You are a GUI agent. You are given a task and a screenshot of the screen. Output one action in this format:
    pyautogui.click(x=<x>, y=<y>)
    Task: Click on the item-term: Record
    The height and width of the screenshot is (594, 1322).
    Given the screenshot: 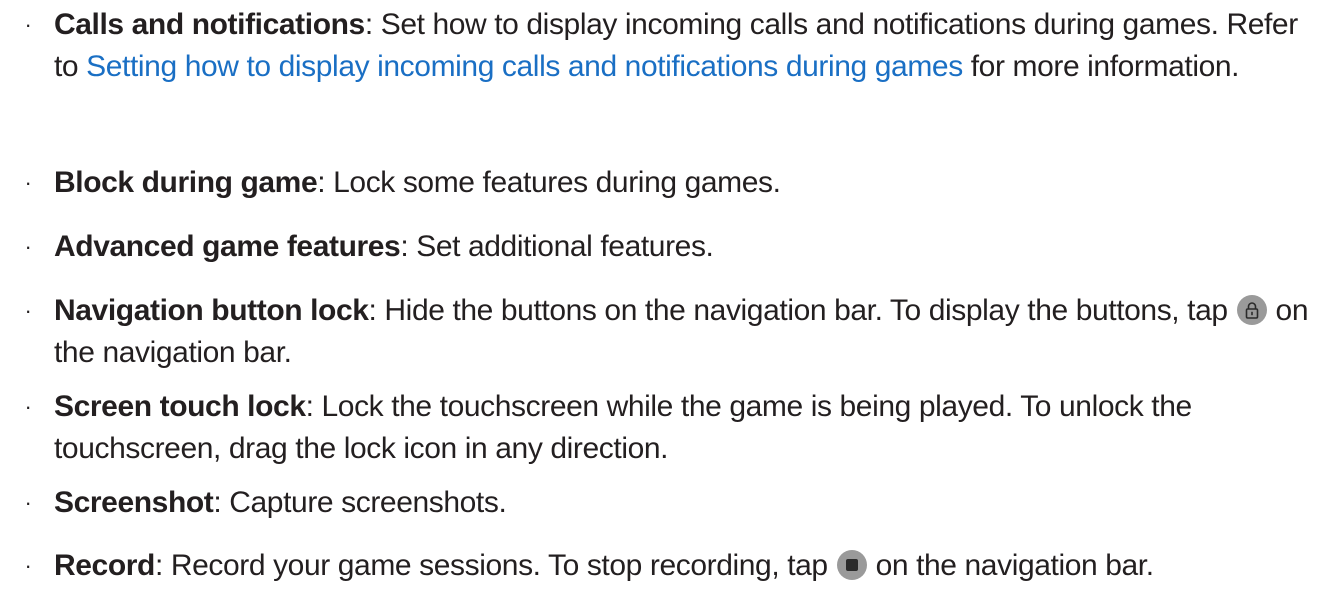 What is the action you would take?
    pyautogui.click(x=104, y=565)
    